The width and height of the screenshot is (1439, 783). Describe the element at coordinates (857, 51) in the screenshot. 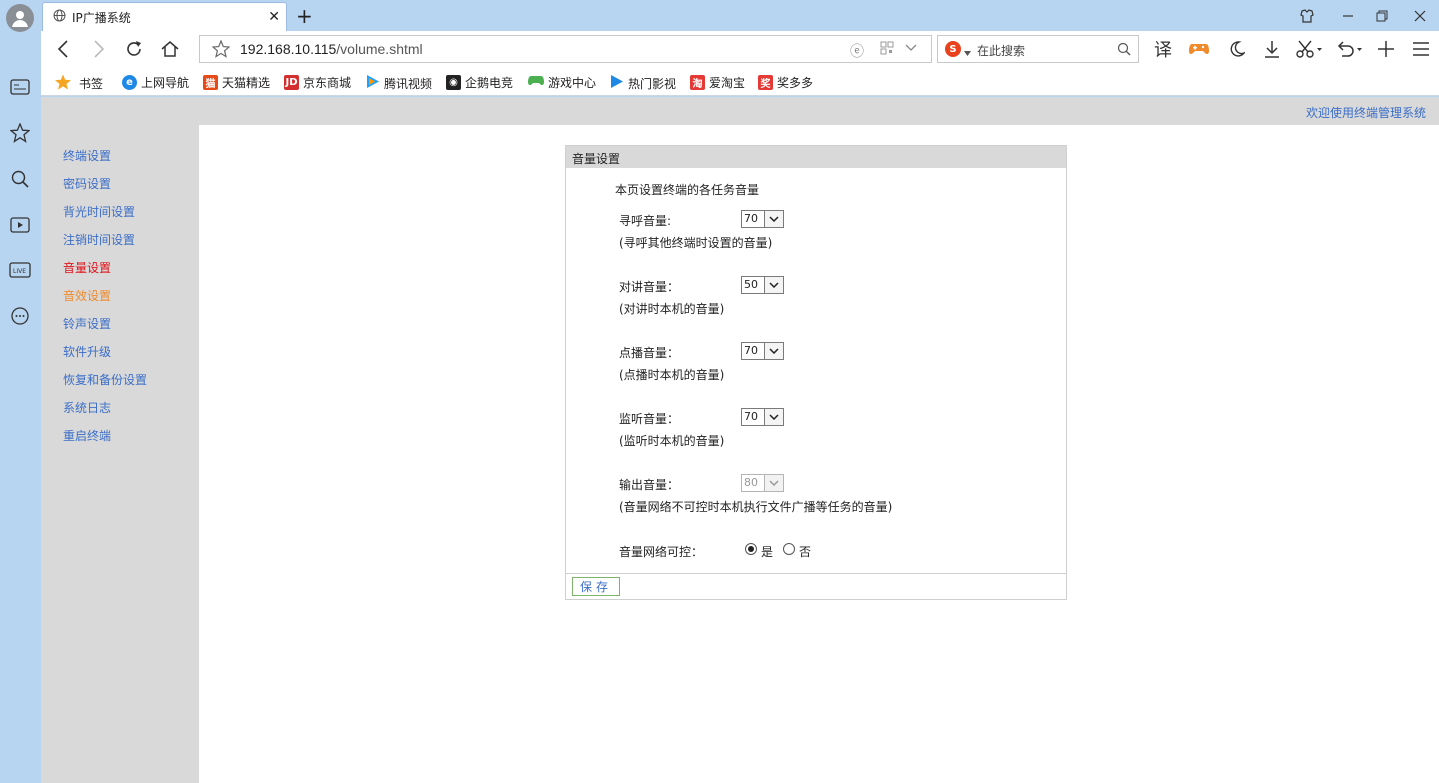

I see `ie-compat-icon: ⓔ` at that location.